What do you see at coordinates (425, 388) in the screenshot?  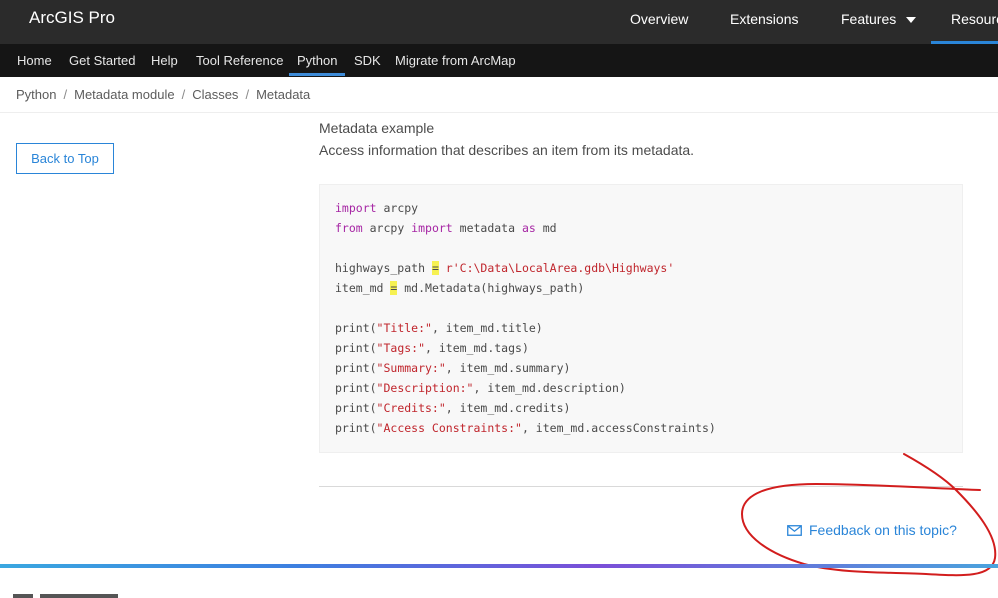 I see `code-string: "Description:"` at bounding box center [425, 388].